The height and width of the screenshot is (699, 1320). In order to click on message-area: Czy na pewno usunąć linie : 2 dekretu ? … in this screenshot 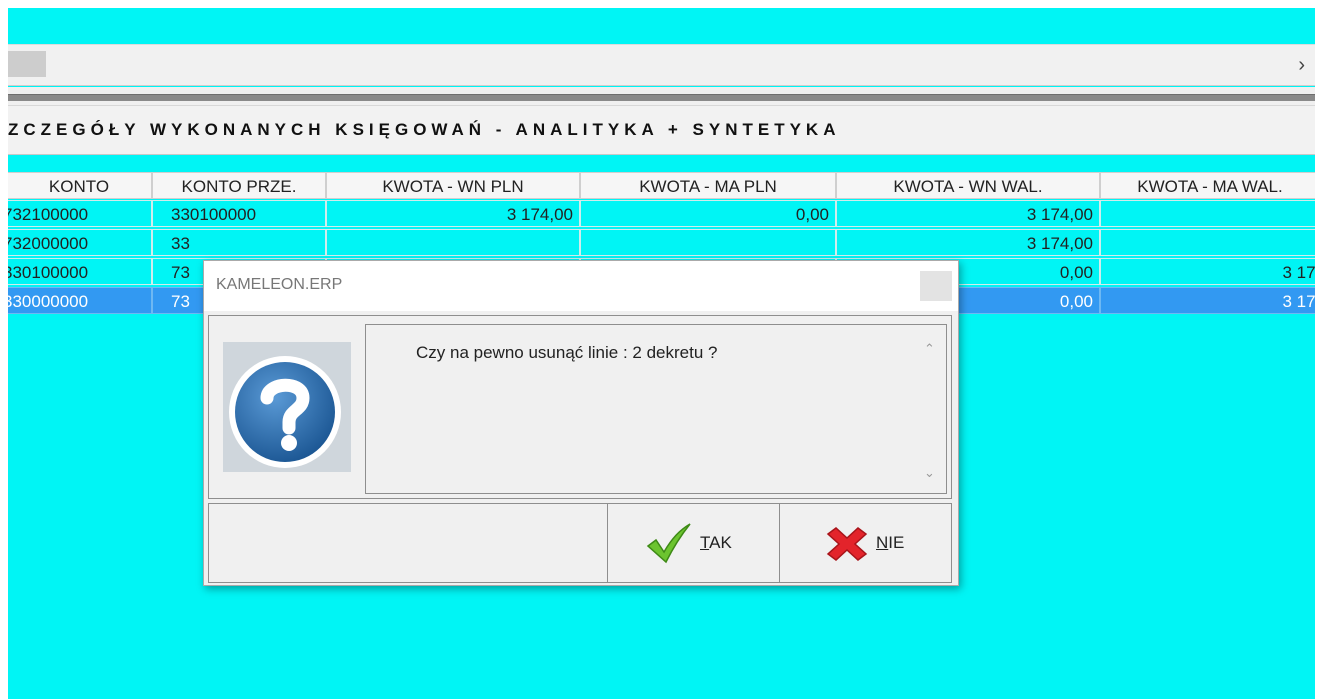, I will do `click(656, 409)`.